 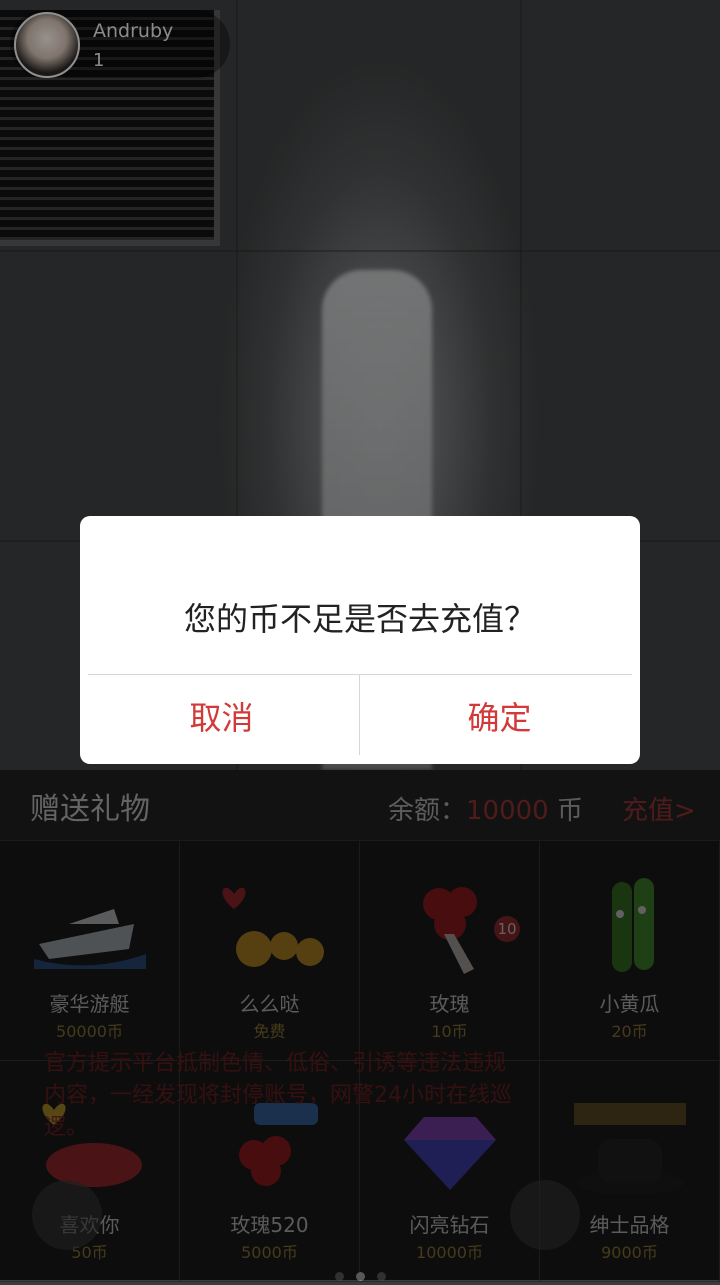 I want to click on confirm-button: 确定, so click(x=499, y=719).